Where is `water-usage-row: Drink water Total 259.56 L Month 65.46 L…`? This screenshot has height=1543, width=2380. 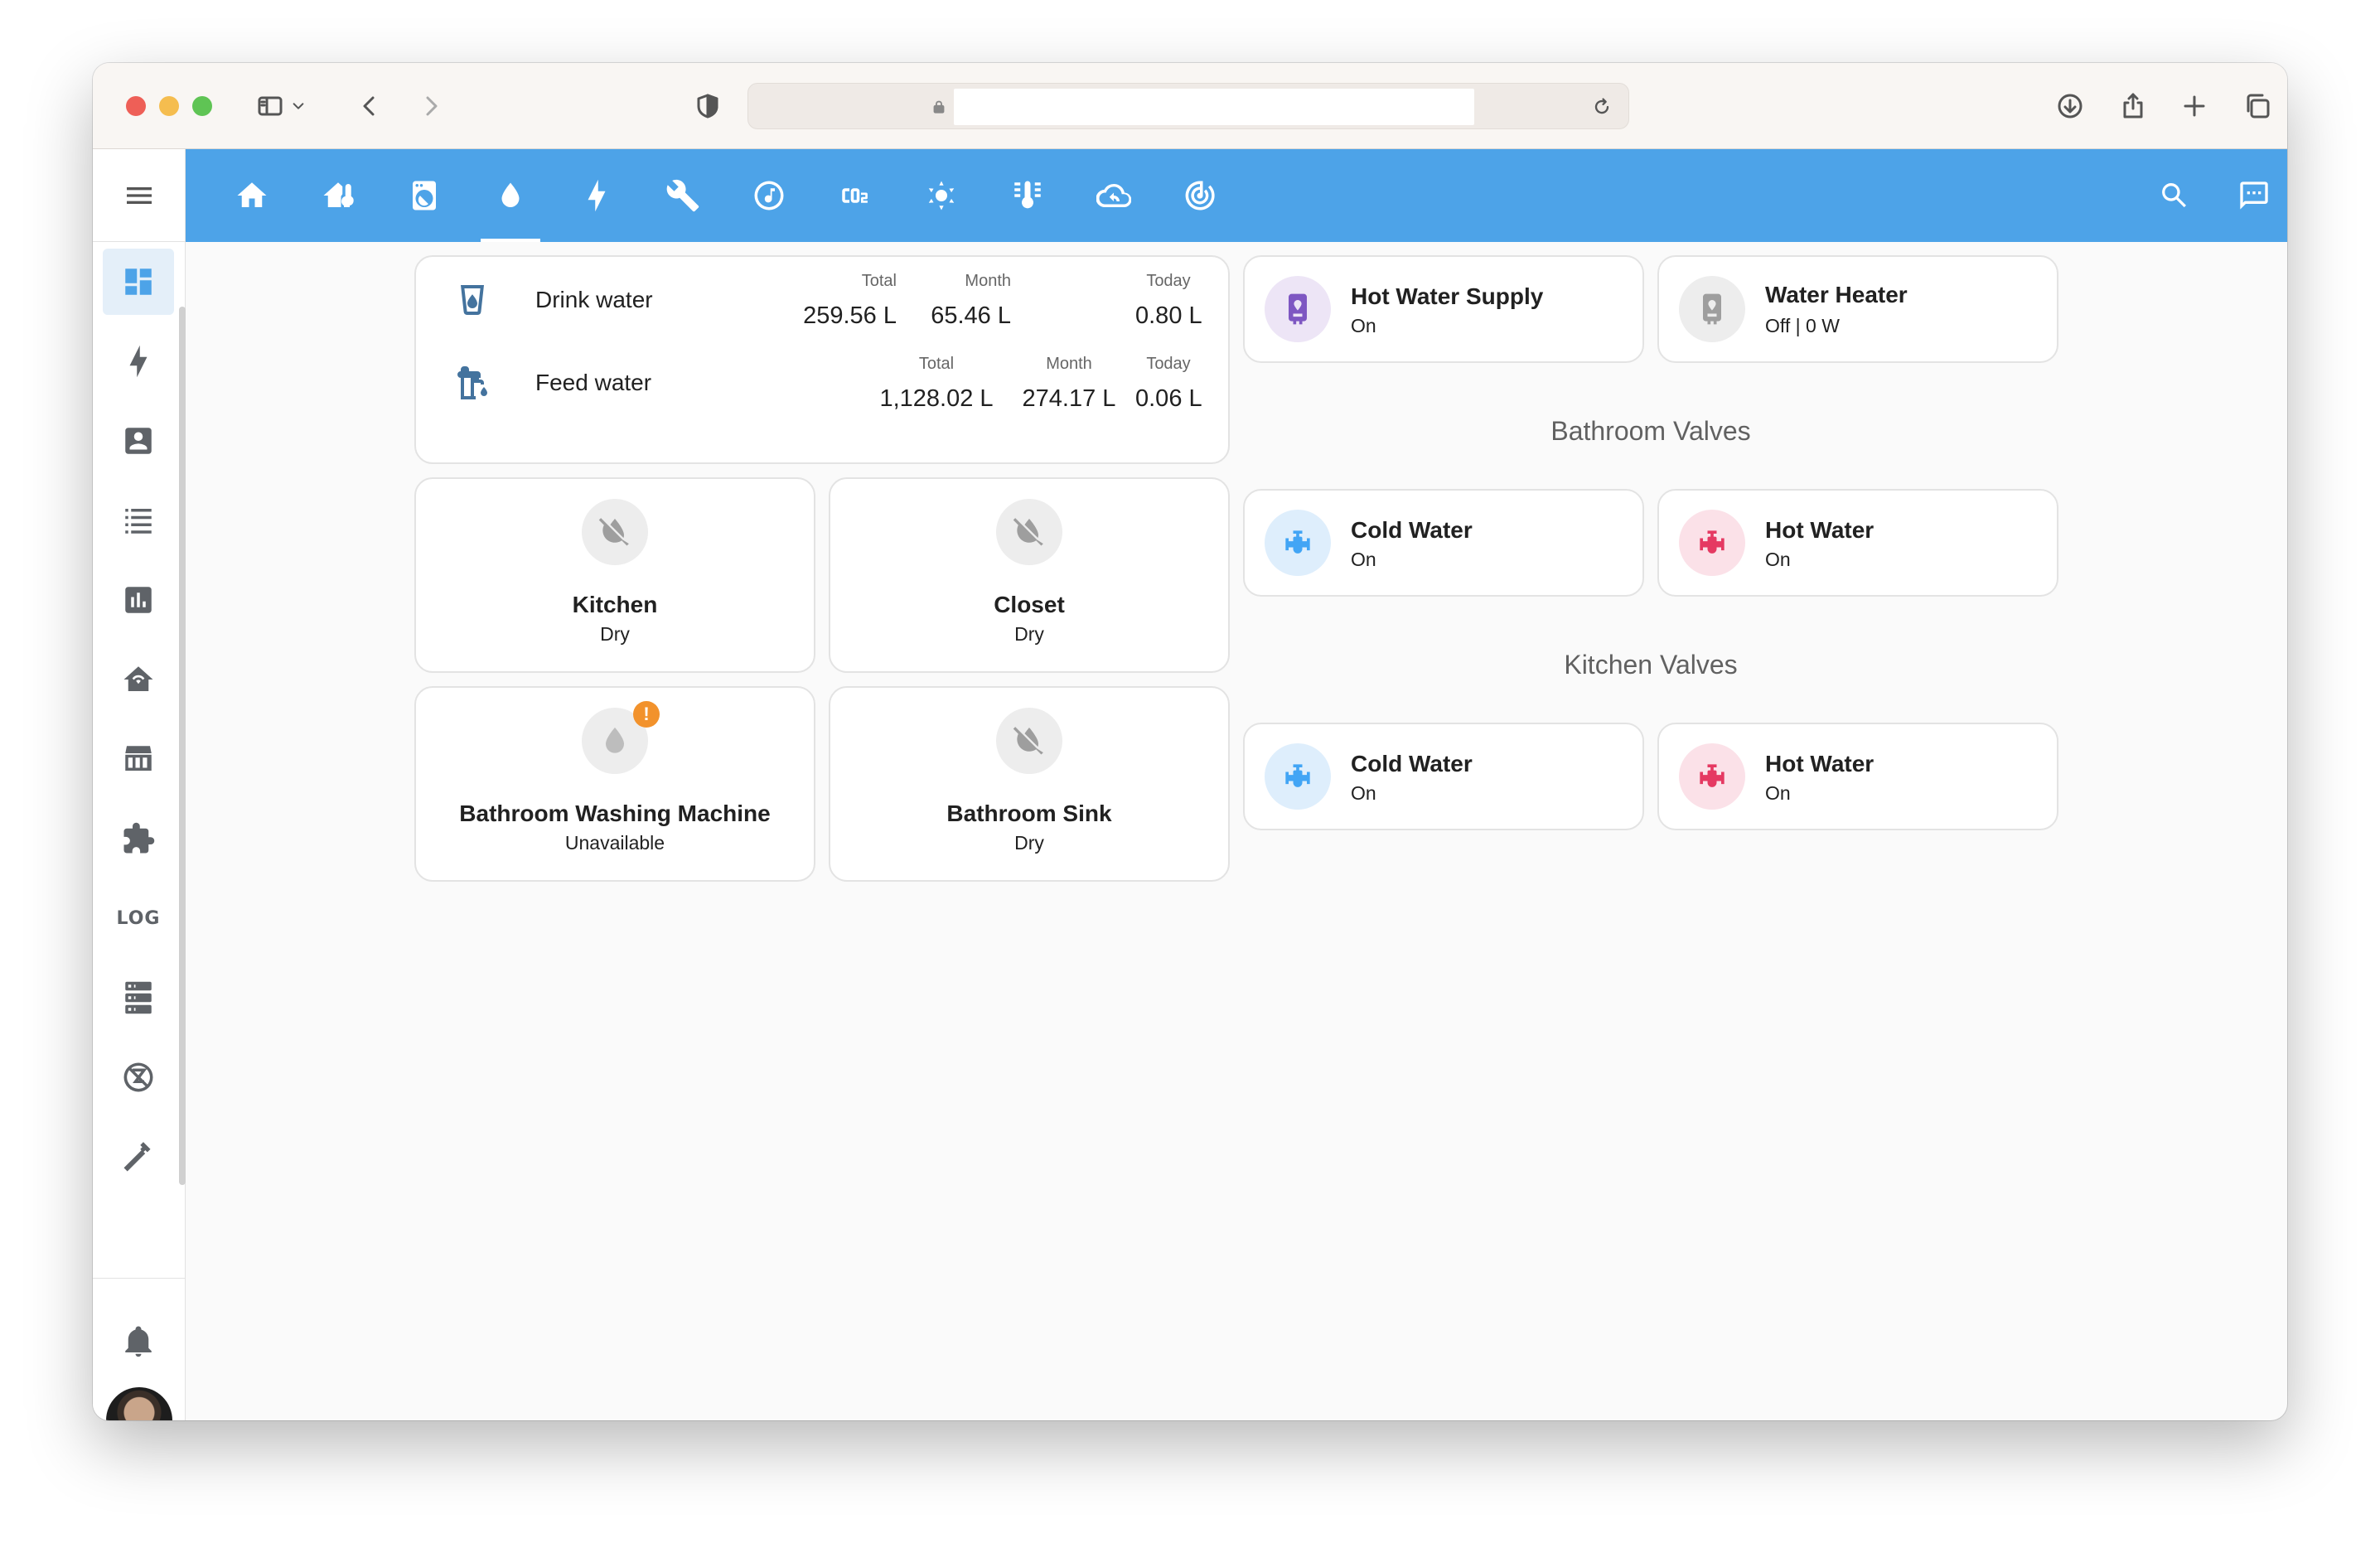
water-usage-row: Drink water Total 259.56 L Month 65.46 L… is located at coordinates (822, 298).